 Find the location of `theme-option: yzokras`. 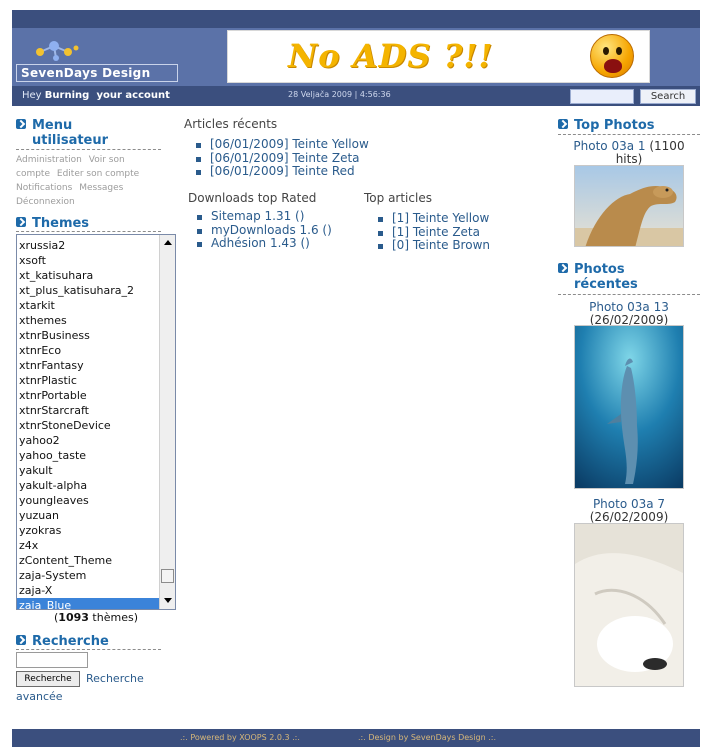

theme-option: yzokras is located at coordinates (88, 530).